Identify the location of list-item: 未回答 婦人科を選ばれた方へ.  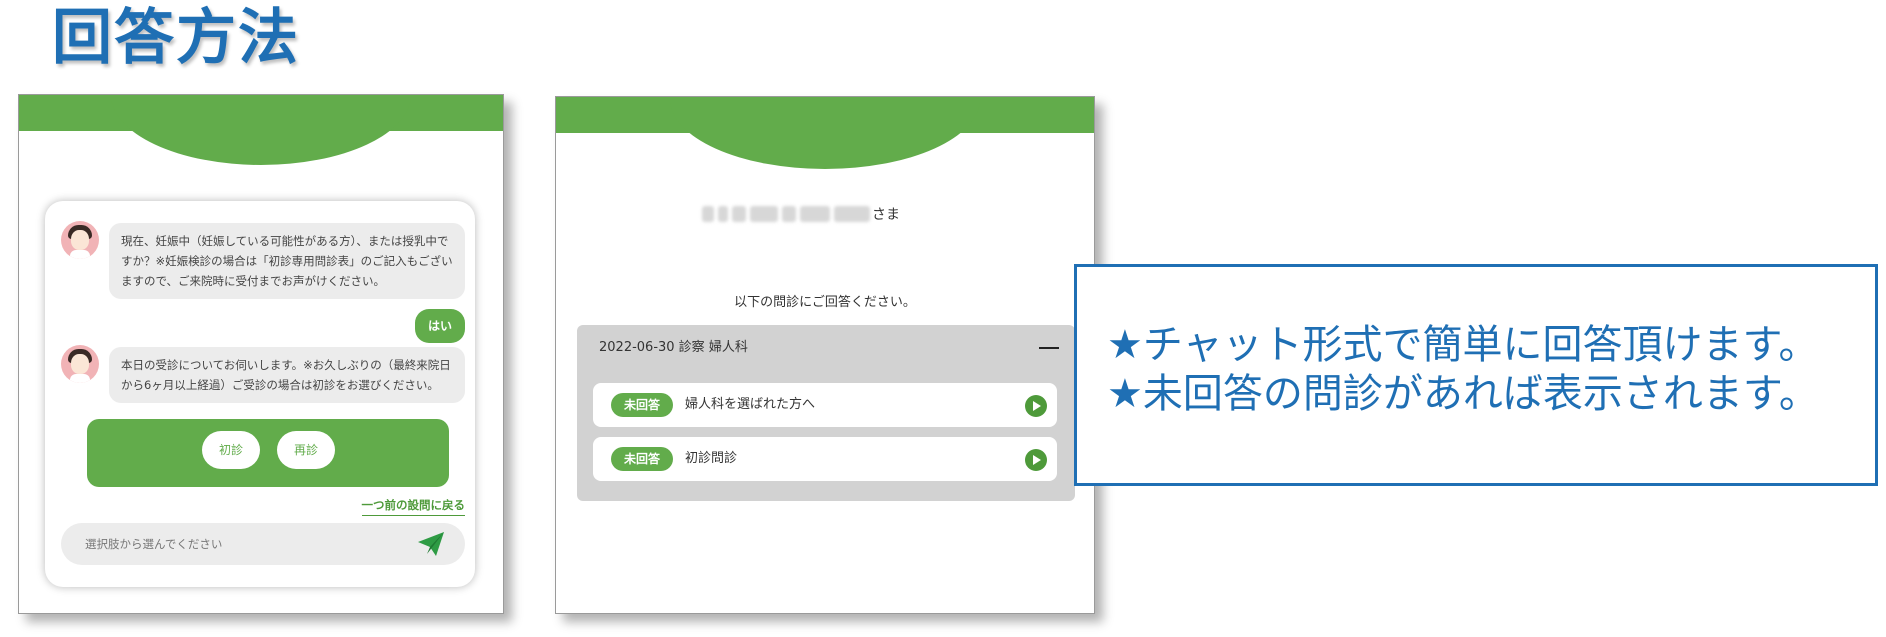
(825, 405).